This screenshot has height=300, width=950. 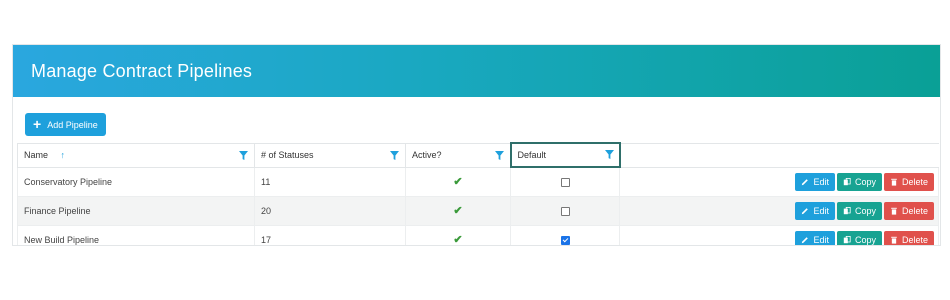 What do you see at coordinates (72, 124) in the screenshot?
I see `add-pipeline-label: Add Pipeline` at bounding box center [72, 124].